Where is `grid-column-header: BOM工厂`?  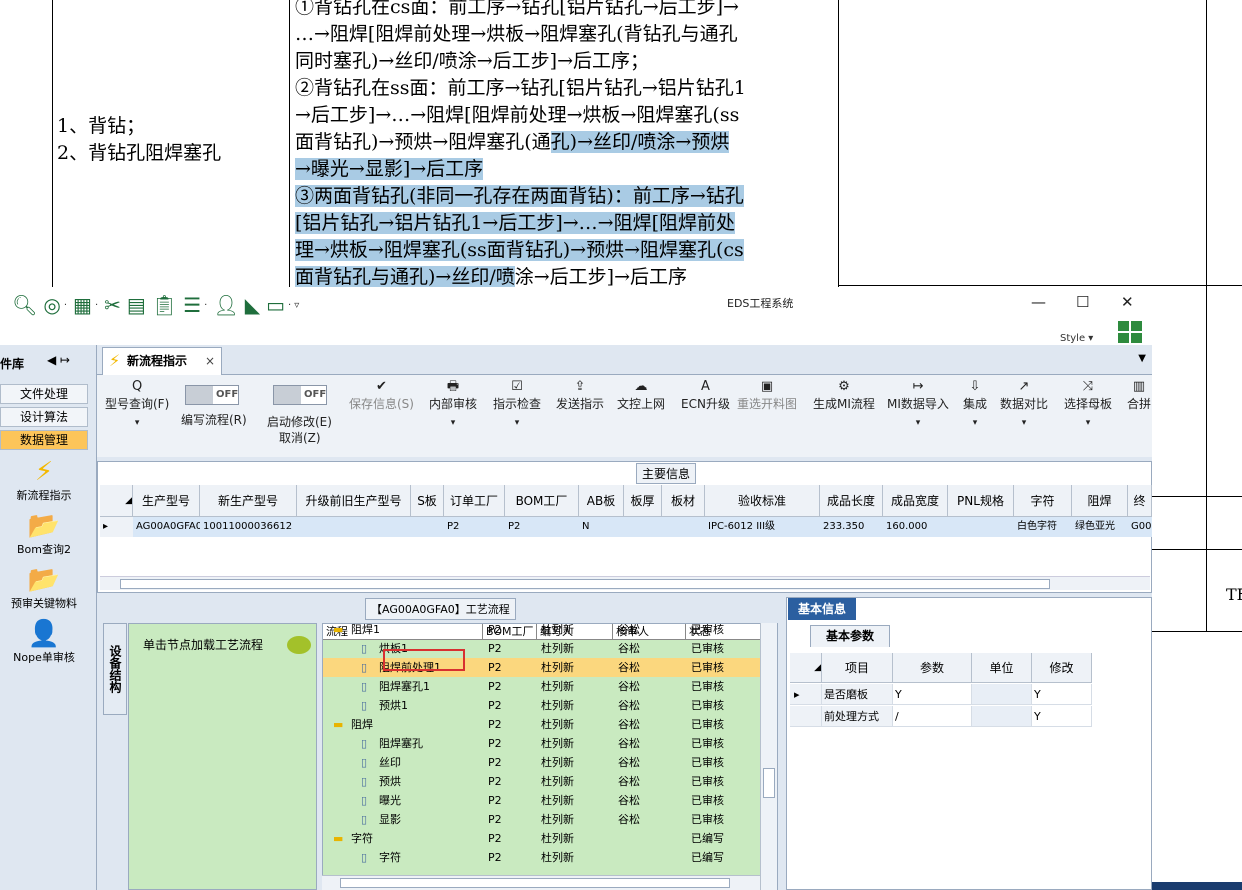
grid-column-header: BOM工厂 is located at coordinates (542, 501).